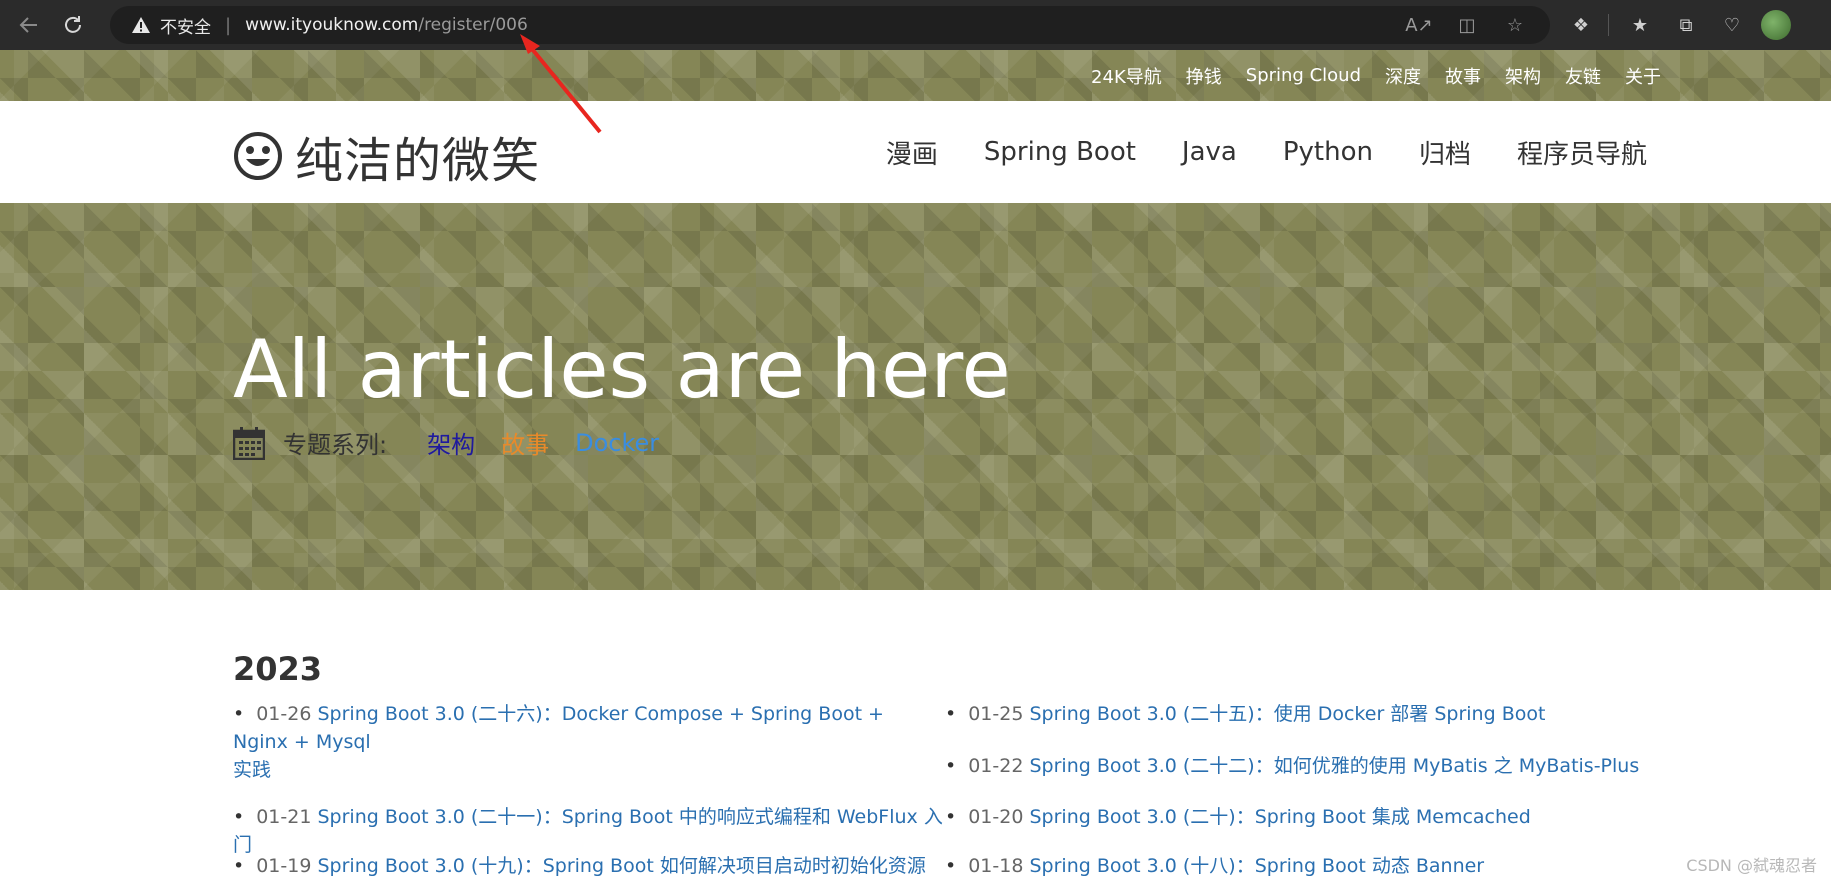  Describe the element at coordinates (278, 669) in the screenshot. I see `archive-year: 2023` at that location.